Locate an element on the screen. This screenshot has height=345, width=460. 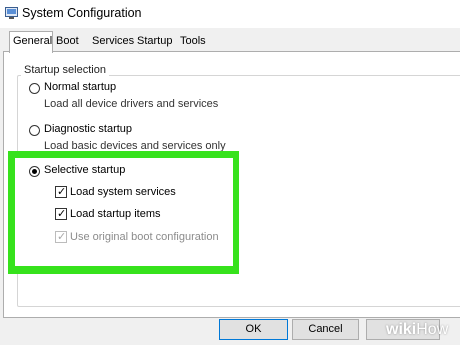
title-bar: System Configuration is located at coordinates (230, 14).